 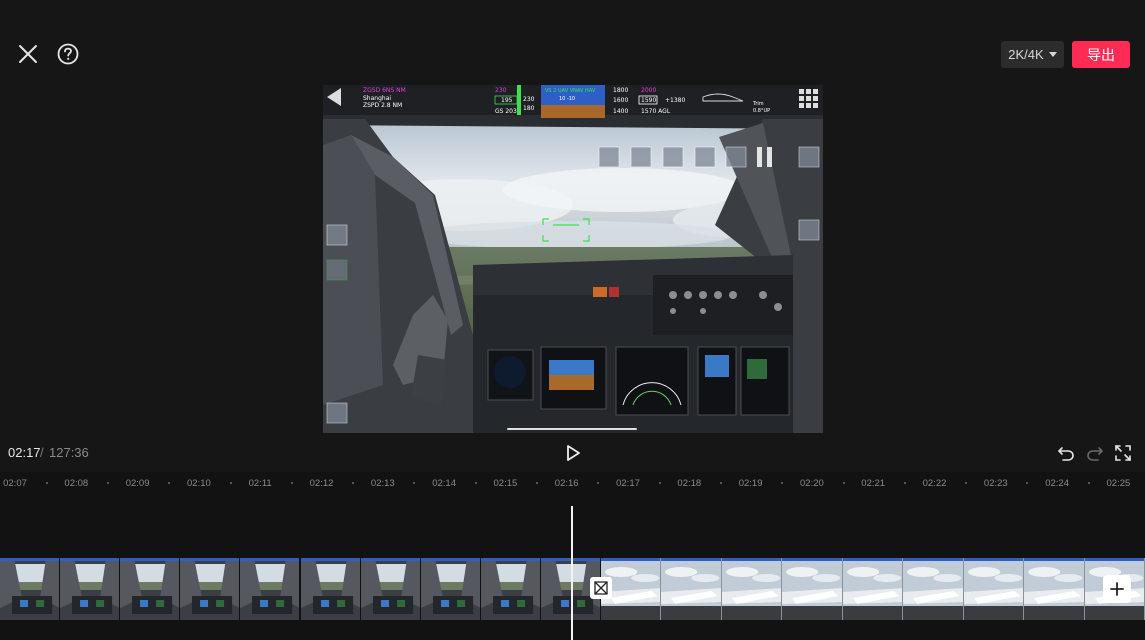 I want to click on timeline-tick-label: 02:09, so click(x=137, y=483).